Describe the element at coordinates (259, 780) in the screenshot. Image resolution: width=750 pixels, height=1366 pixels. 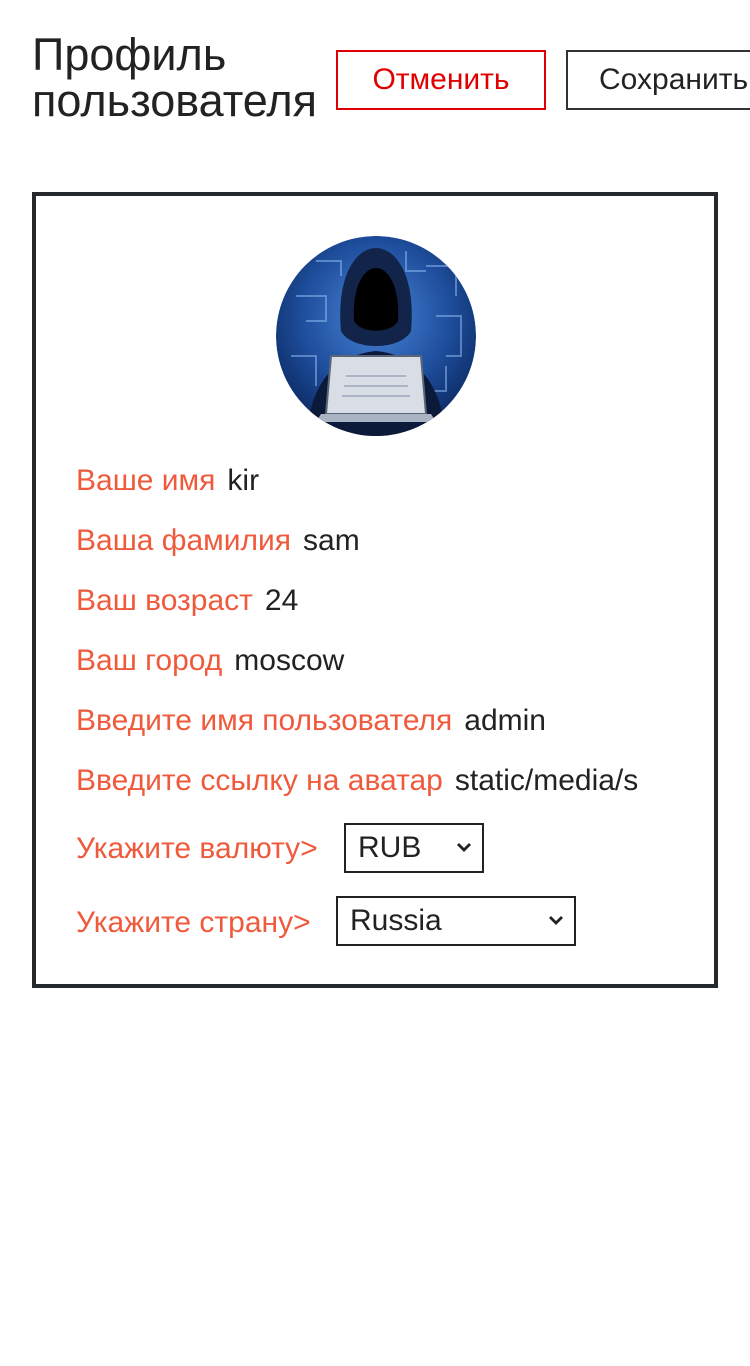
I see `avatar-link-label: Введите ссылку на аватар` at that location.